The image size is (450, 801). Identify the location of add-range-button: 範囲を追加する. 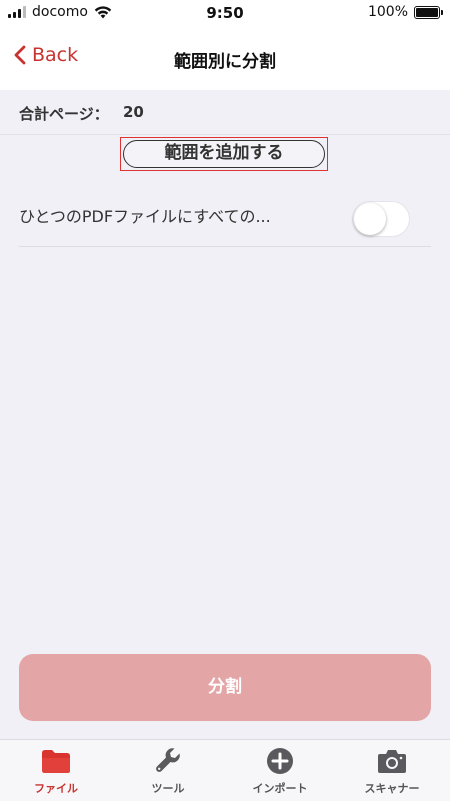
(224, 154).